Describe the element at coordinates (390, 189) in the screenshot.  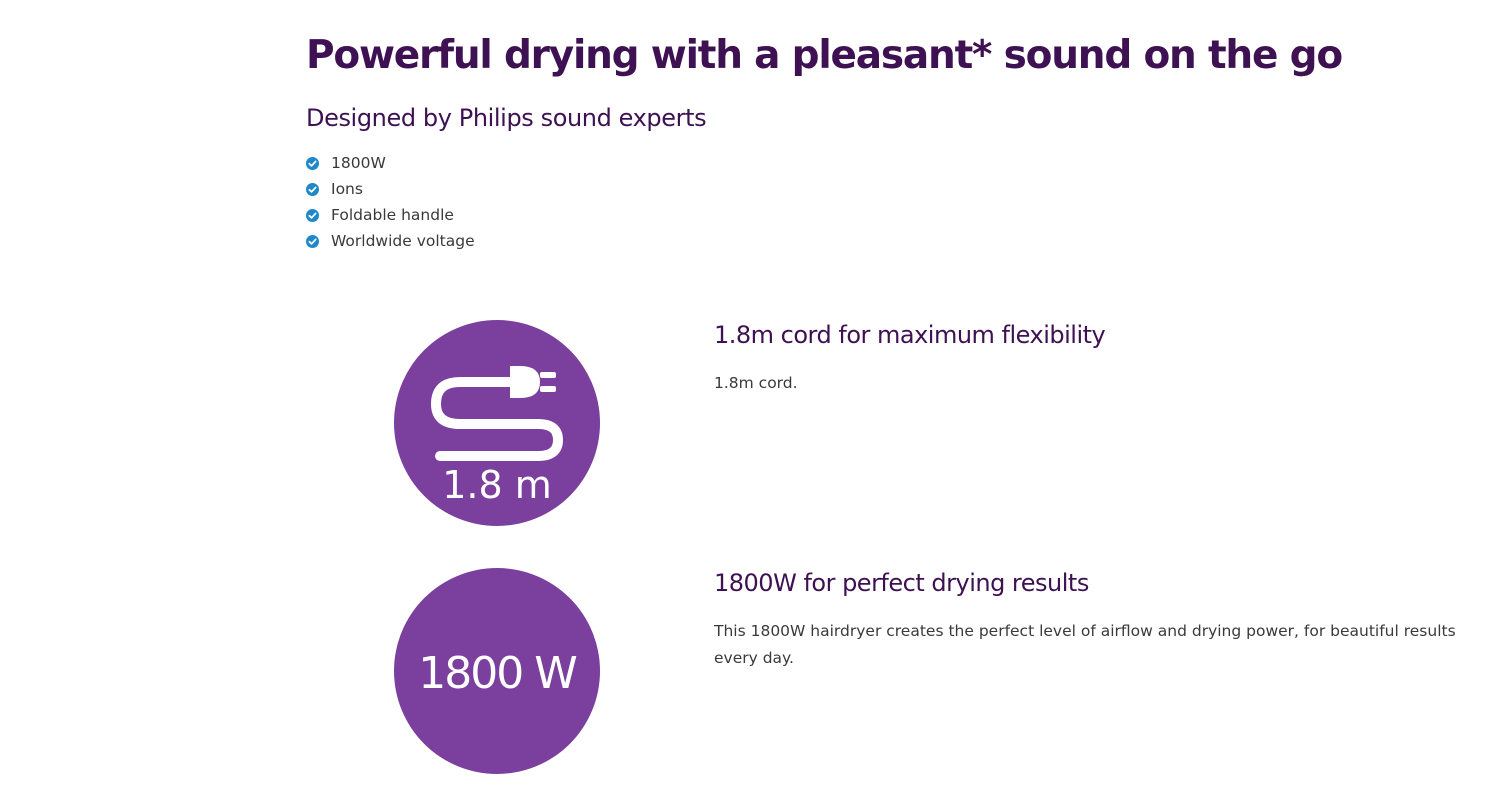
I see `feature-item: Ions` at that location.